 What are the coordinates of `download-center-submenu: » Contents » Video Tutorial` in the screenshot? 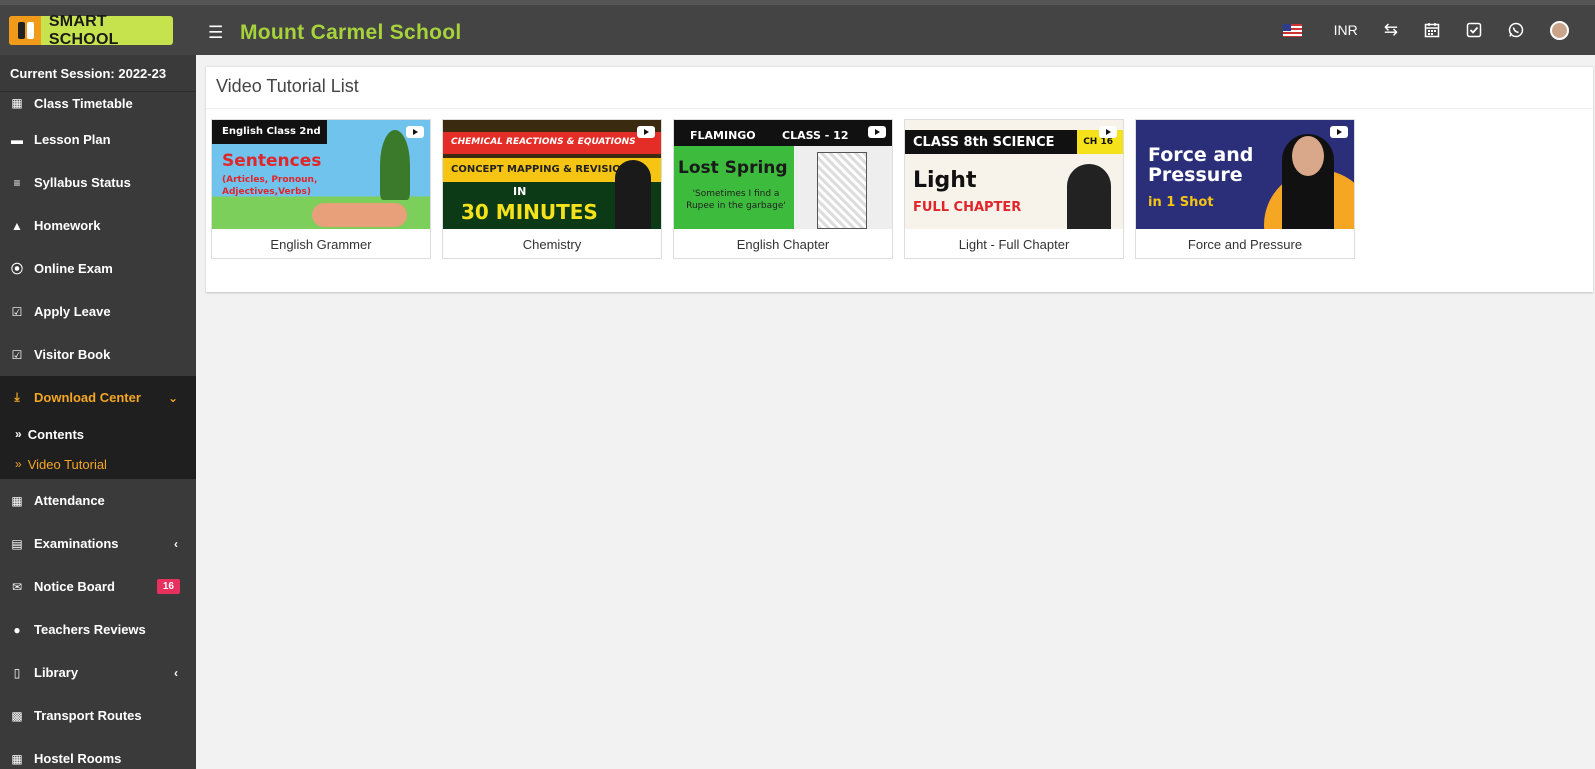 It's located at (98, 449).